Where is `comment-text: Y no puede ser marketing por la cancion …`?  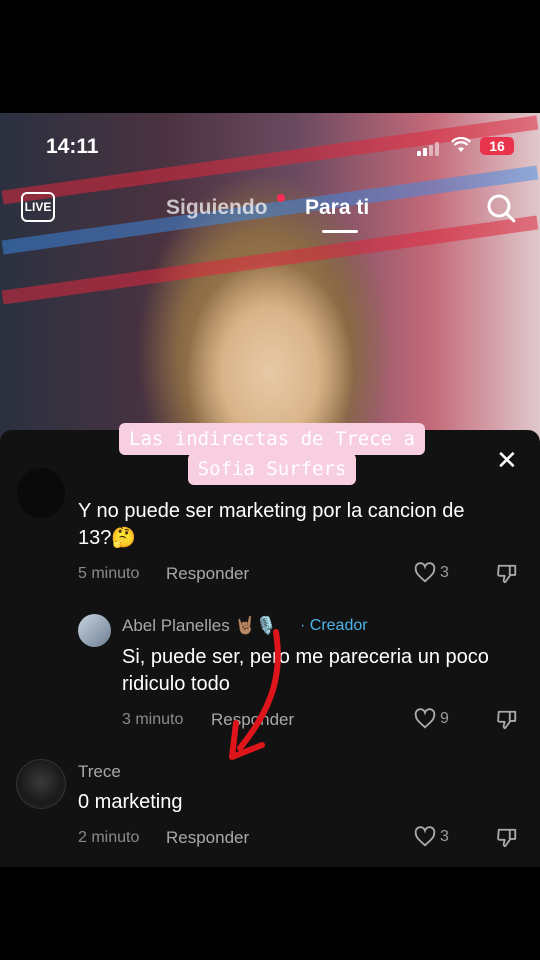 comment-text: Y no puede ser marketing por la cancion … is located at coordinates (271, 525).